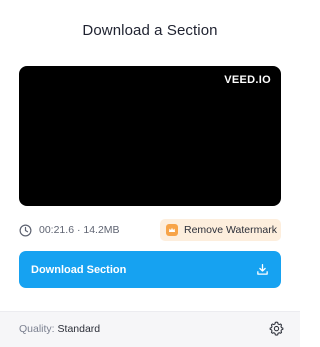  I want to click on dialog-title: Download a Section, so click(150, 30).